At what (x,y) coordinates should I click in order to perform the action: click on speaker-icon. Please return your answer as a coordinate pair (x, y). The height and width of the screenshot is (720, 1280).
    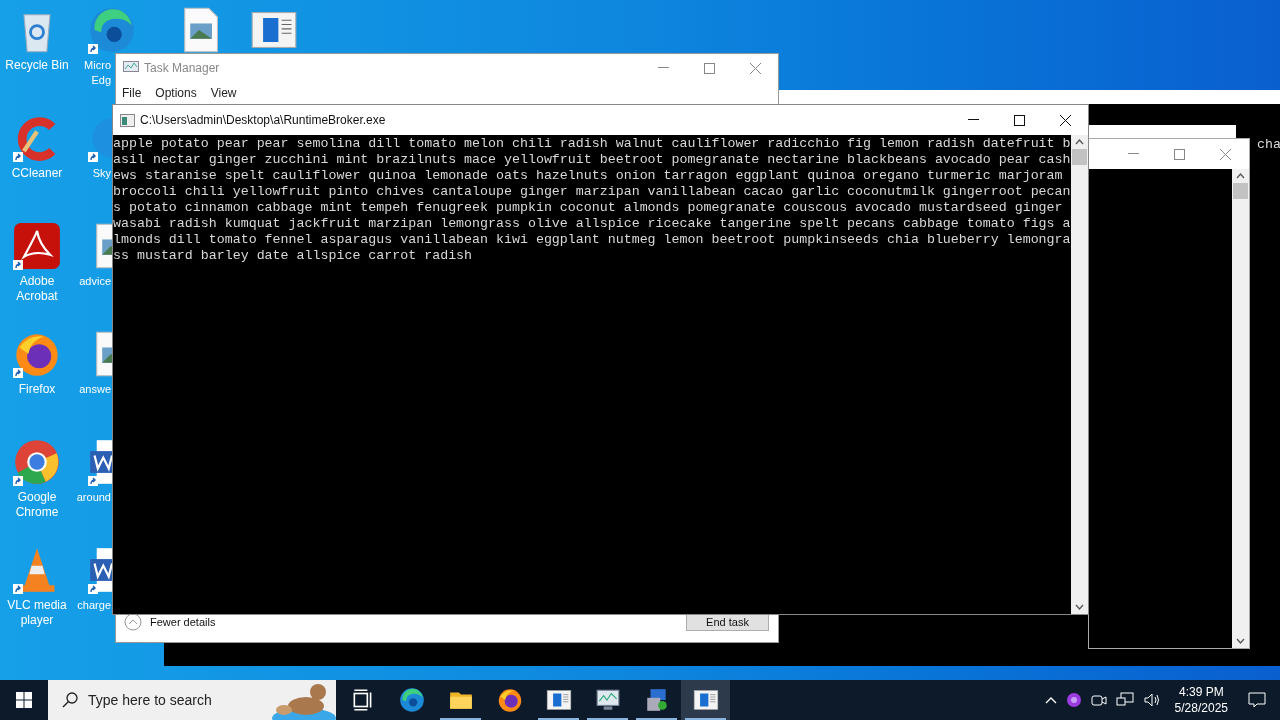
    Looking at the image, I should click on (1151, 700).